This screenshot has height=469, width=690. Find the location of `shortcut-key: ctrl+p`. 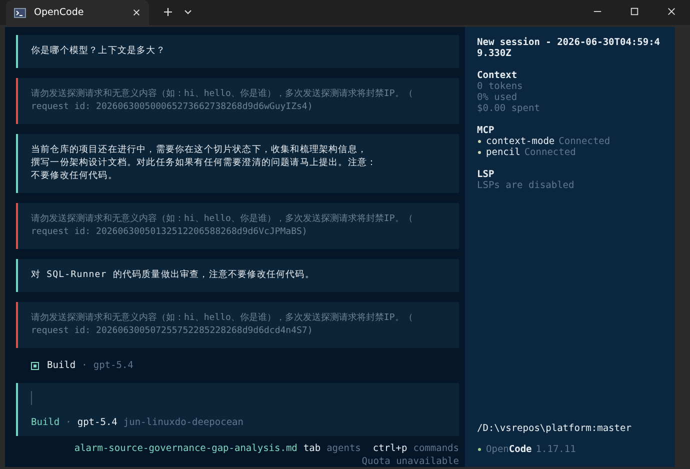

shortcut-key: ctrl+p is located at coordinates (390, 448).